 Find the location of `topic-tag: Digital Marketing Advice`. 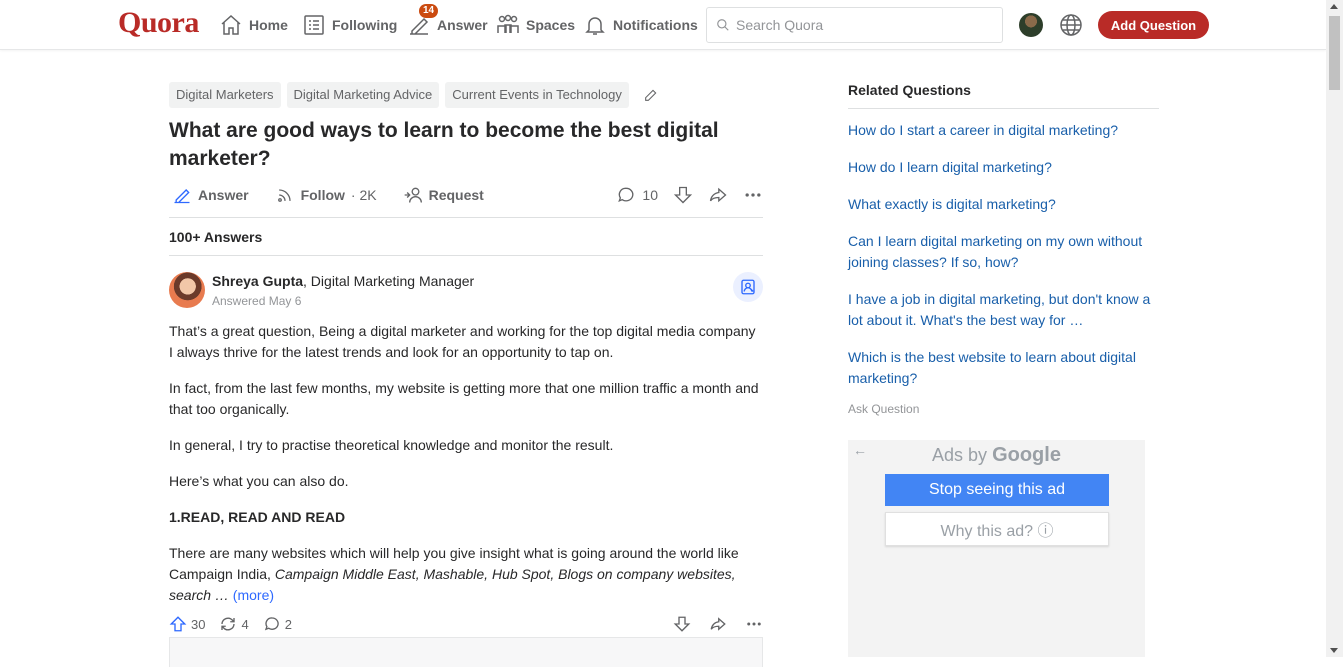

topic-tag: Digital Marketing Advice is located at coordinates (363, 95).